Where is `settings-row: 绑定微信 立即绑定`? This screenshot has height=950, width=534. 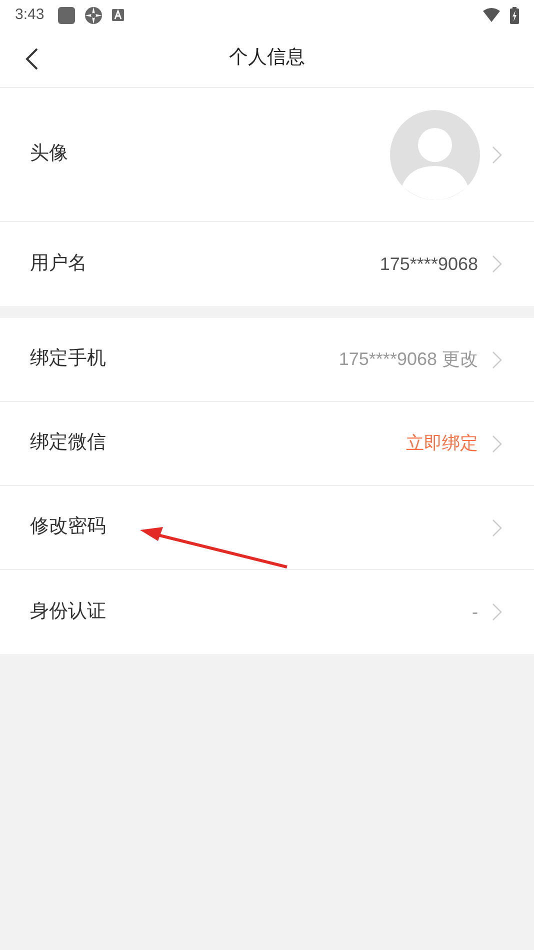
settings-row: 绑定微信 立即绑定 is located at coordinates (267, 444).